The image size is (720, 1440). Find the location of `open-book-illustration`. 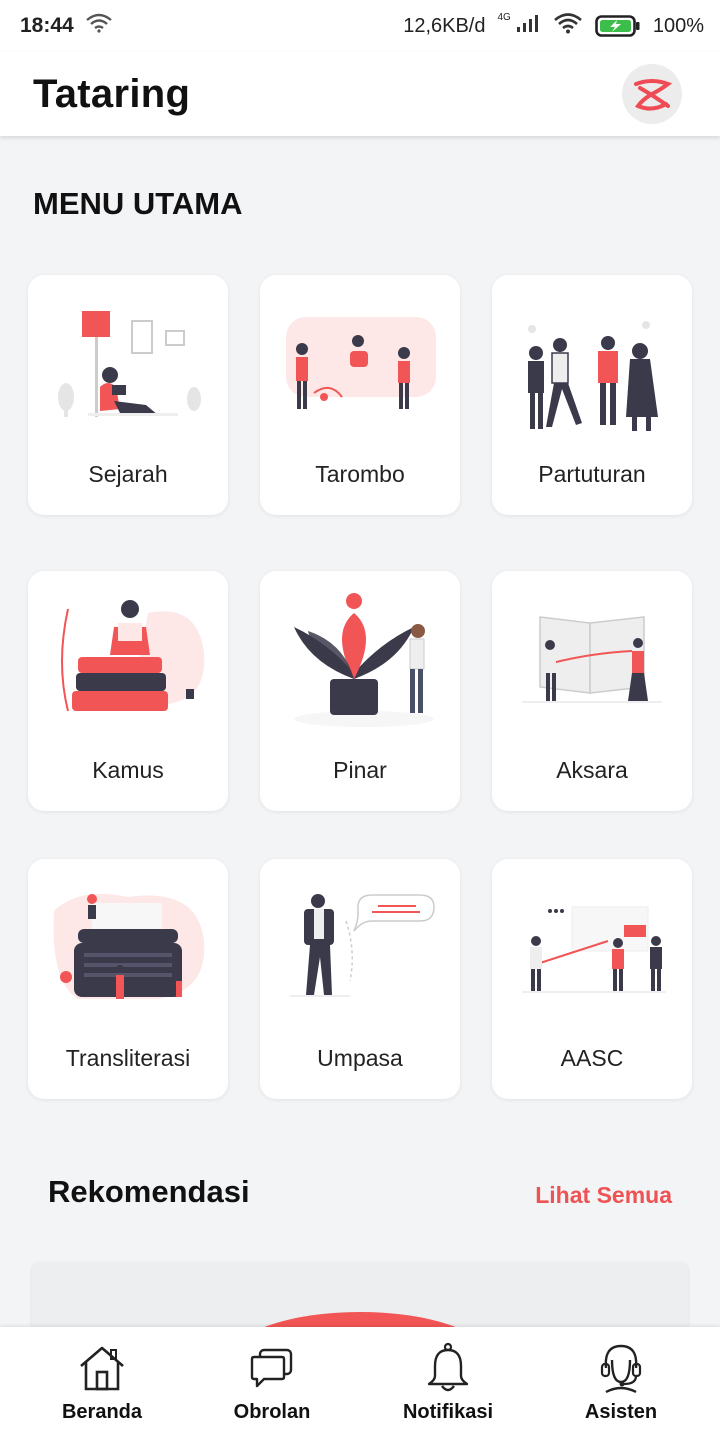

open-book-illustration is located at coordinates (592, 668).